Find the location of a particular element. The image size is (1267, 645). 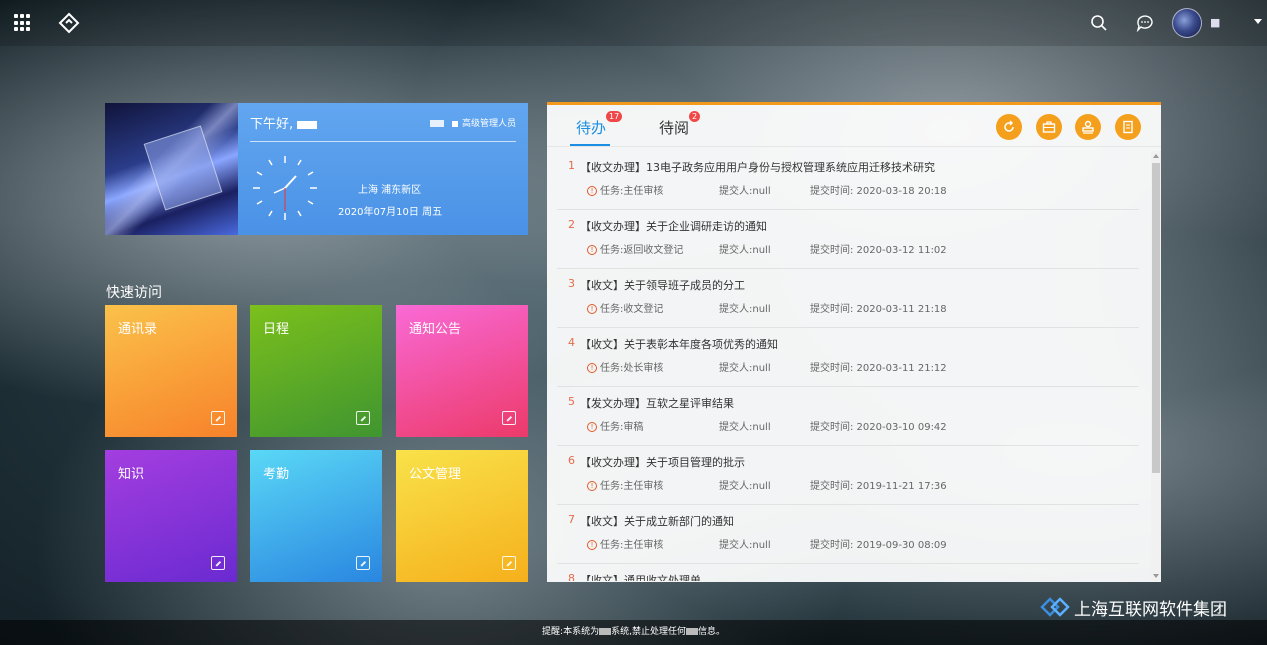

task-step: ! 任务:收文登记 is located at coordinates (625, 307).